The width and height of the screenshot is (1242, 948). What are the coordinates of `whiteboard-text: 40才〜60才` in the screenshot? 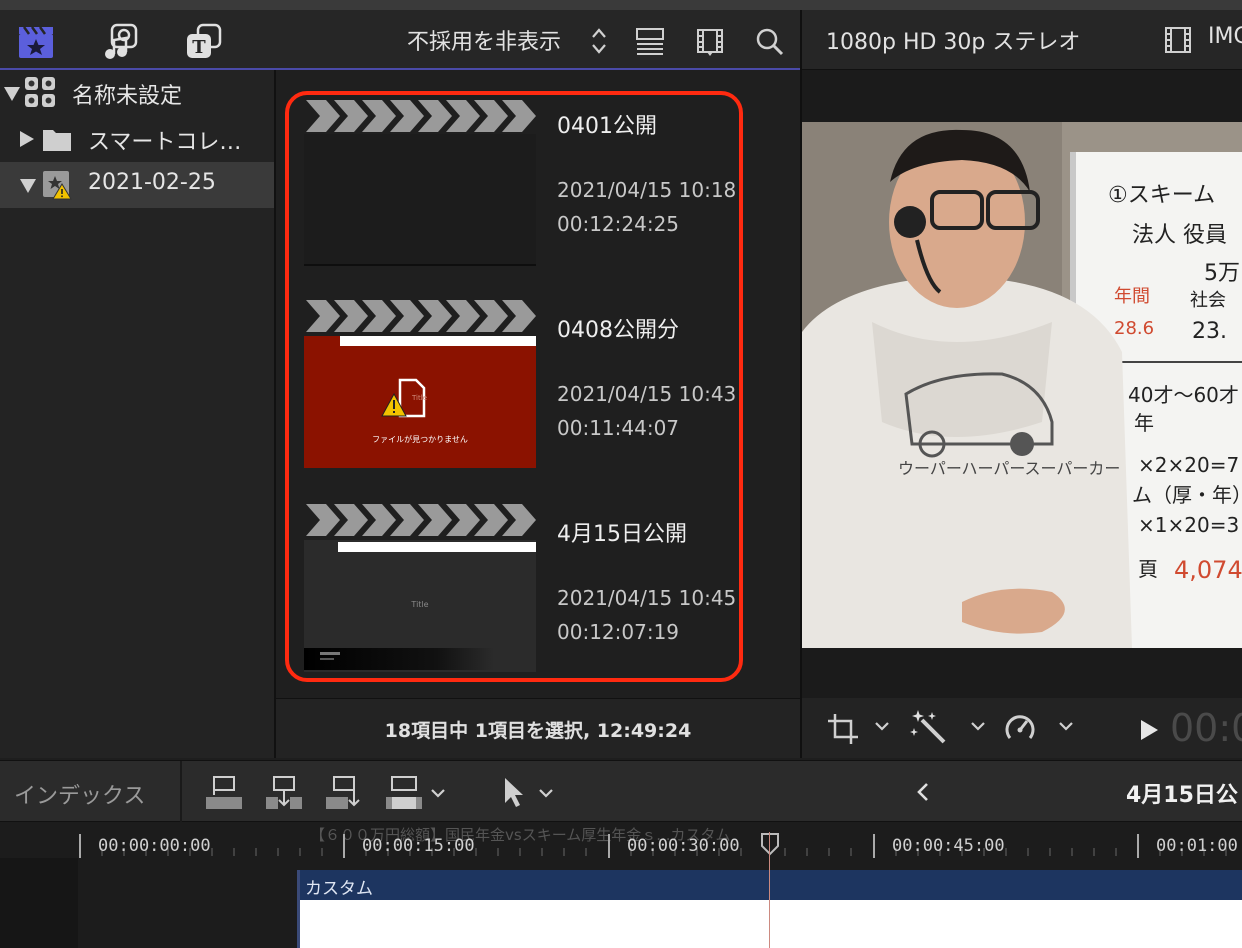 It's located at (1183, 395).